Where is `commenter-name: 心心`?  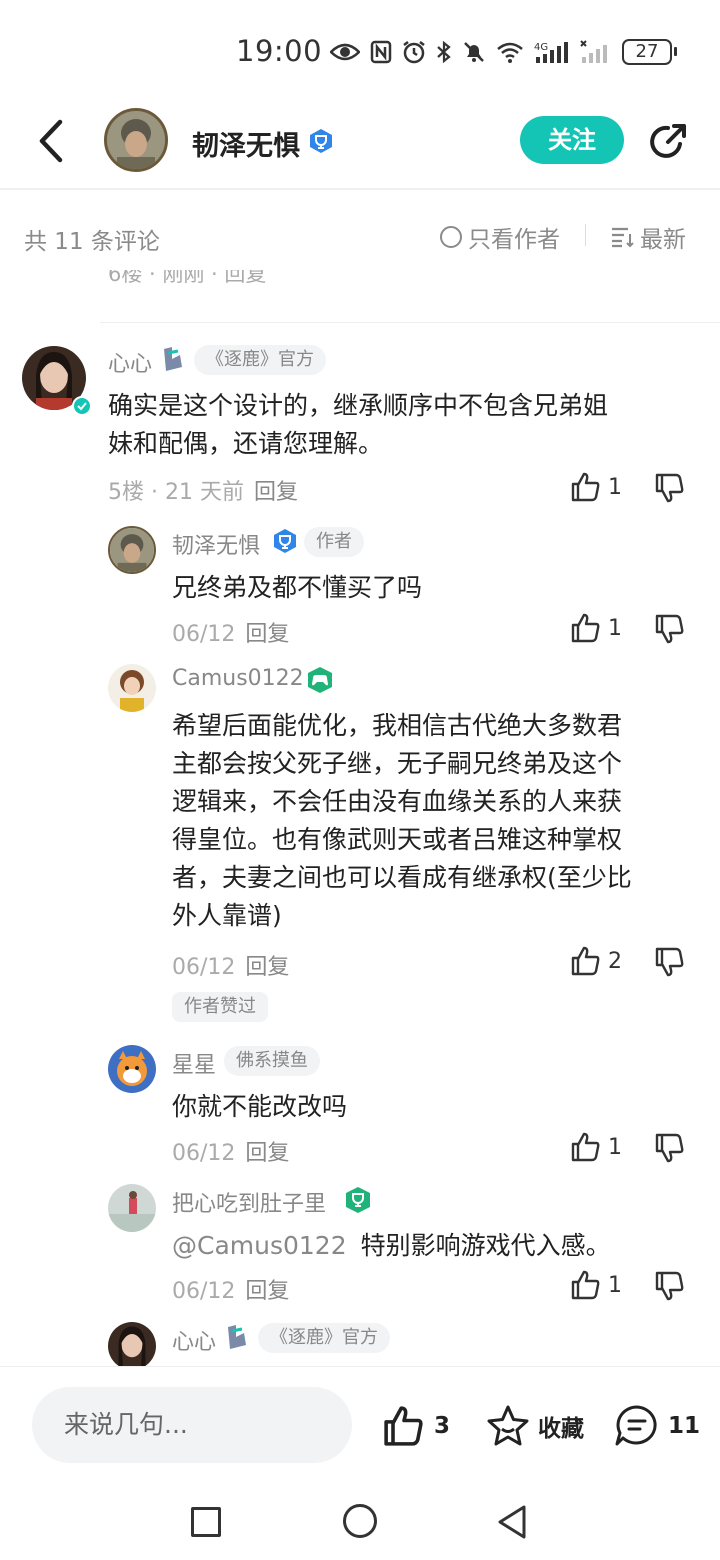
commenter-name: 心心 is located at coordinates (130, 362).